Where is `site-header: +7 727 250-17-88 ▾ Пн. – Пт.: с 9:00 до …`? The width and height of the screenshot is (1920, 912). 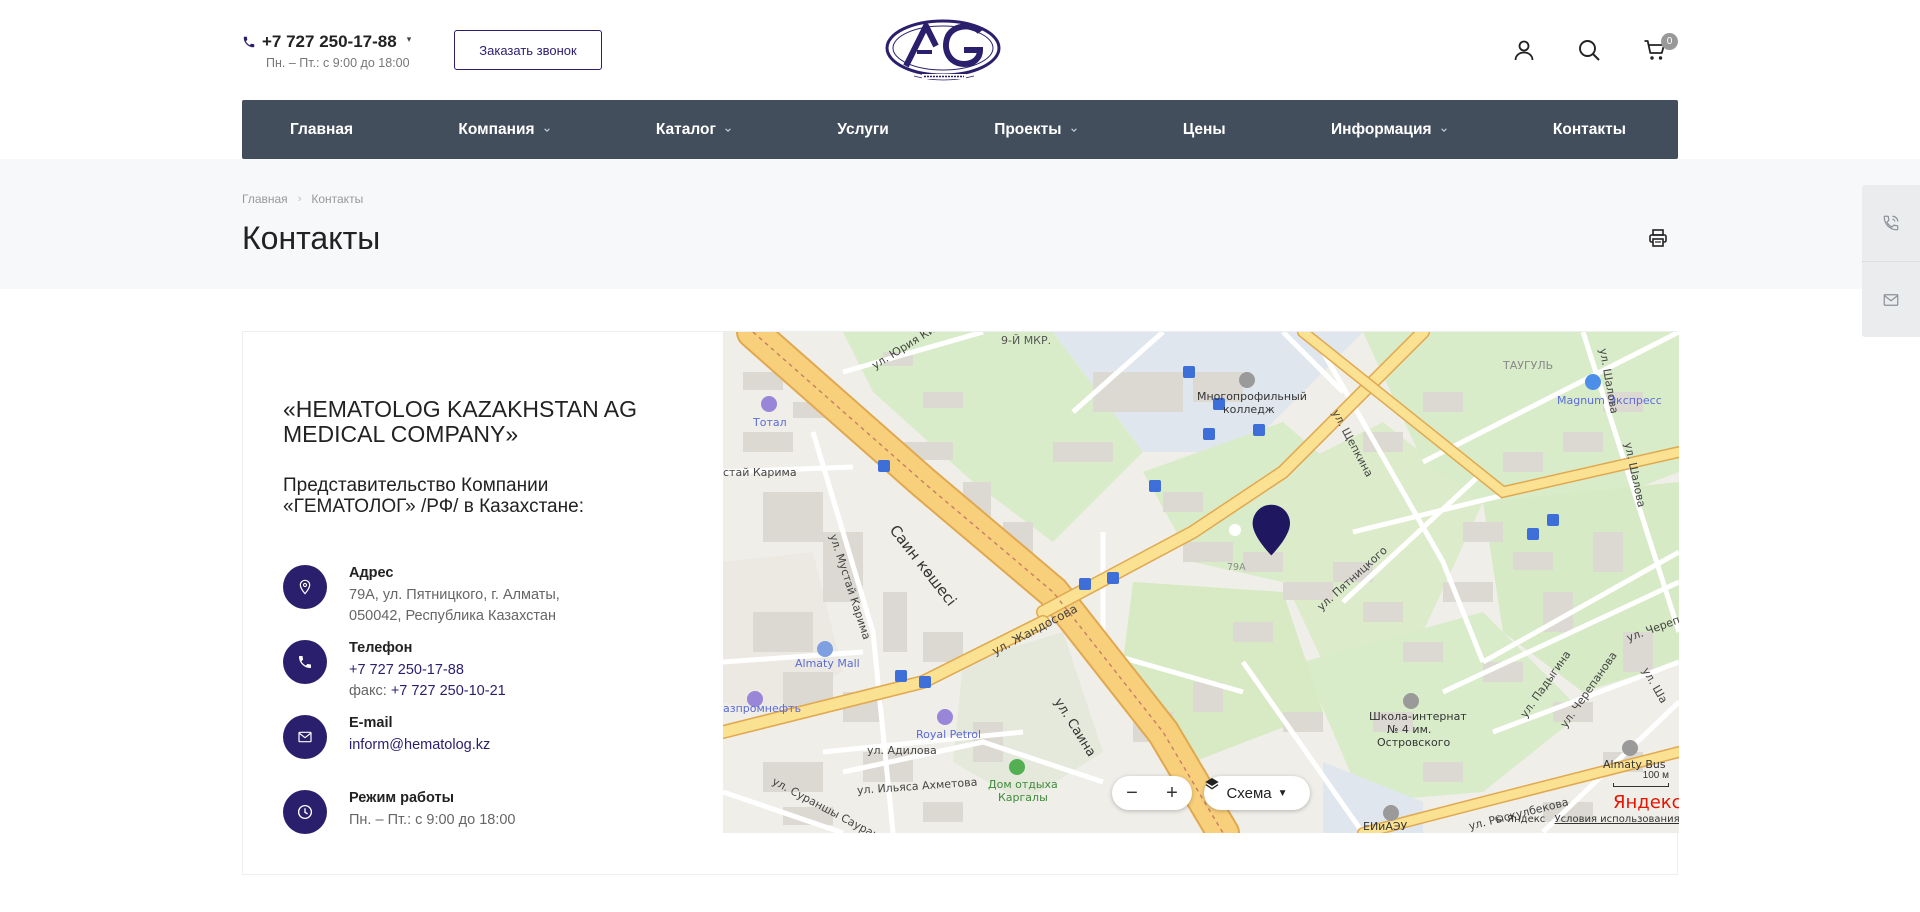 site-header: +7 727 250-17-88 ▾ Пн. – Пт.: с 9:00 до … is located at coordinates (960, 50).